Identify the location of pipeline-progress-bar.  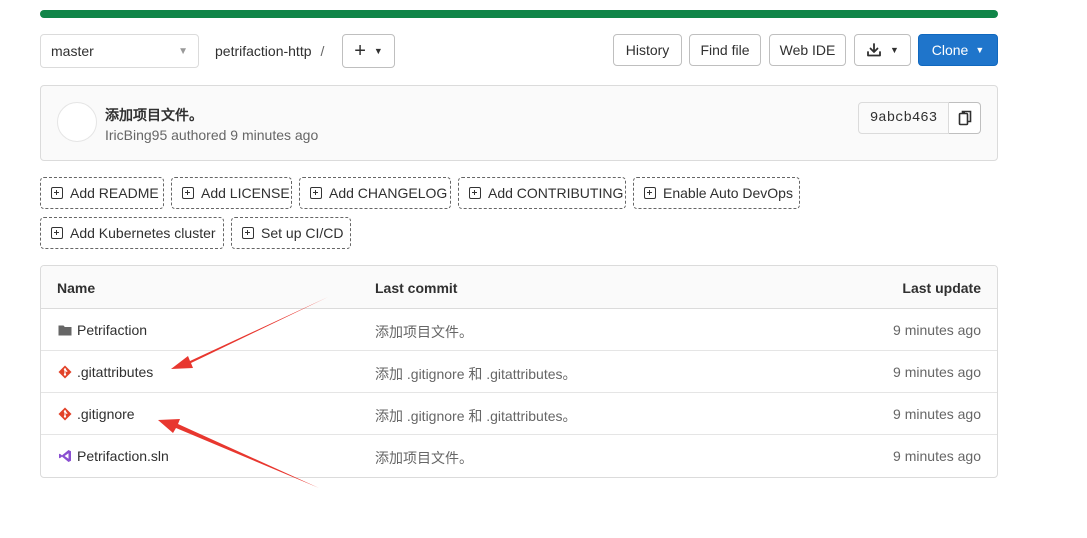
(519, 14).